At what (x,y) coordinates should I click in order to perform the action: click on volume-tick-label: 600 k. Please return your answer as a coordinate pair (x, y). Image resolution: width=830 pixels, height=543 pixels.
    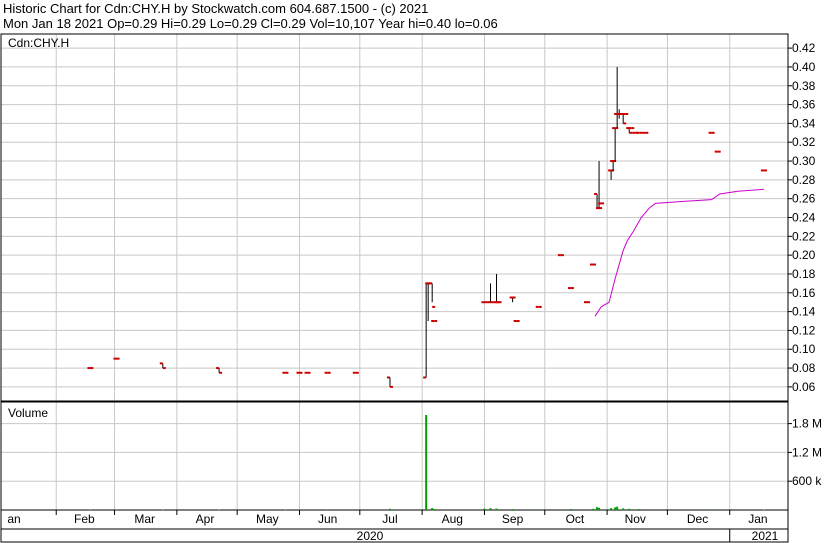
    Looking at the image, I should click on (807, 481).